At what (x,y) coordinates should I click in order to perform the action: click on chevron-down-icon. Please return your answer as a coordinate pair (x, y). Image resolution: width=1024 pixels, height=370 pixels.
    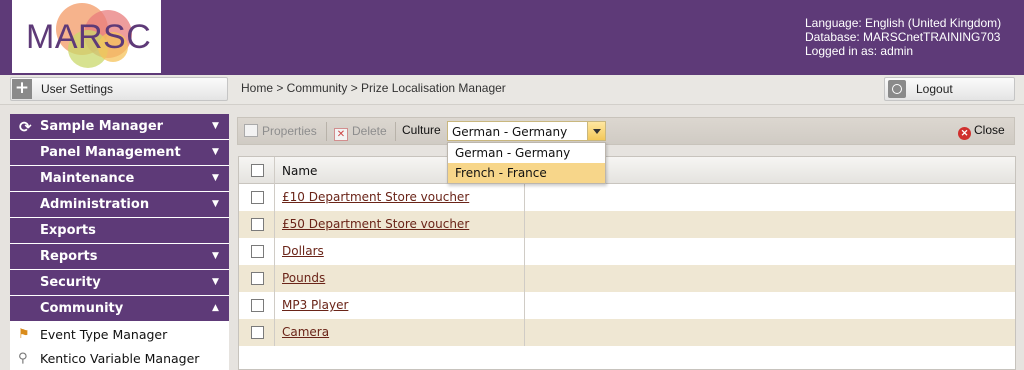
    Looking at the image, I should click on (596, 131).